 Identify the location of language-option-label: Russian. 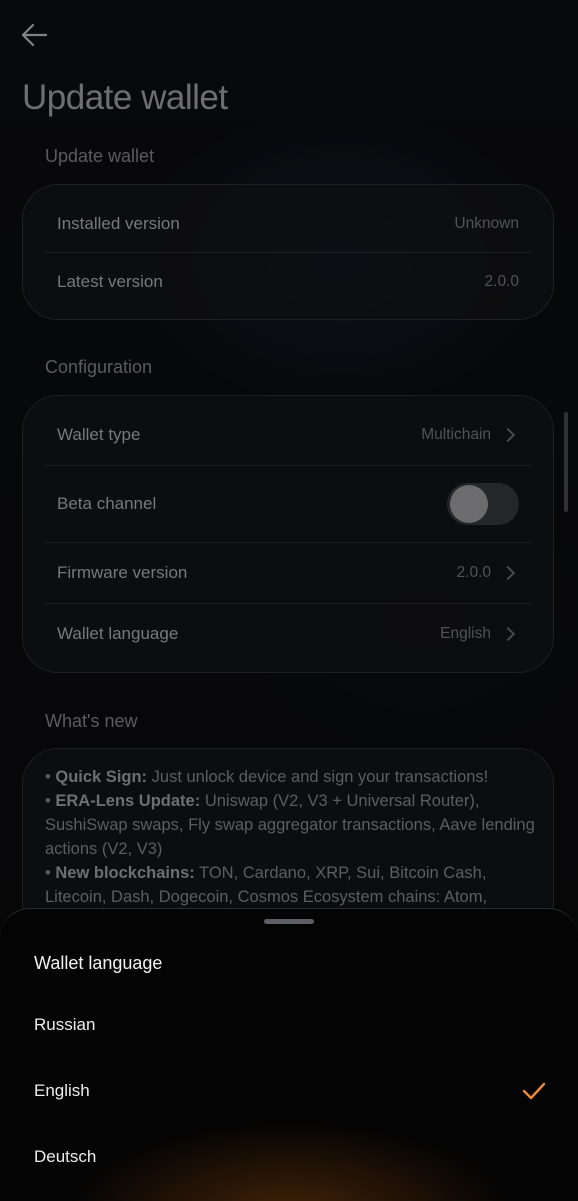
(65, 1024).